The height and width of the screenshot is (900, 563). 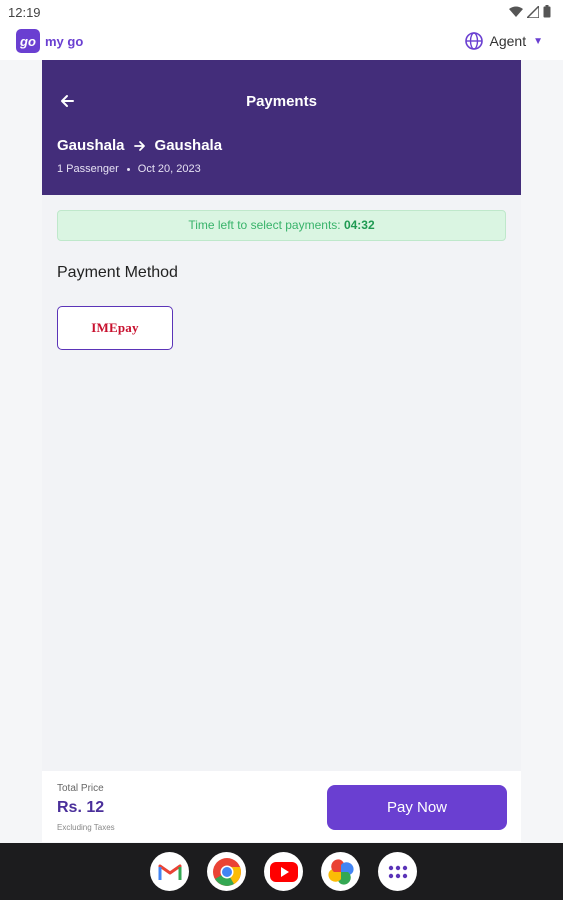 I want to click on pay-now-button: Pay Now, so click(x=417, y=807).